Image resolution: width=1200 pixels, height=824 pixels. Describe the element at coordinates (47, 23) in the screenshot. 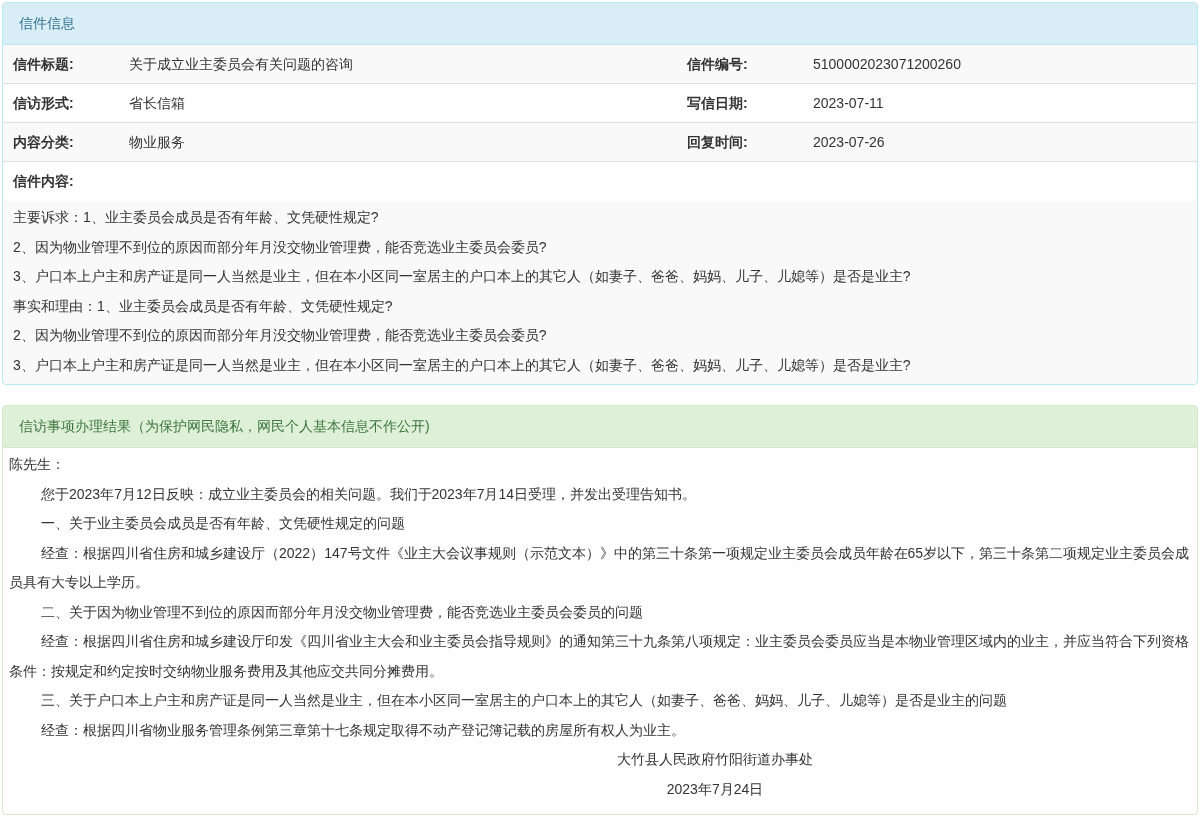

I see `panel-title: 信件信息` at that location.